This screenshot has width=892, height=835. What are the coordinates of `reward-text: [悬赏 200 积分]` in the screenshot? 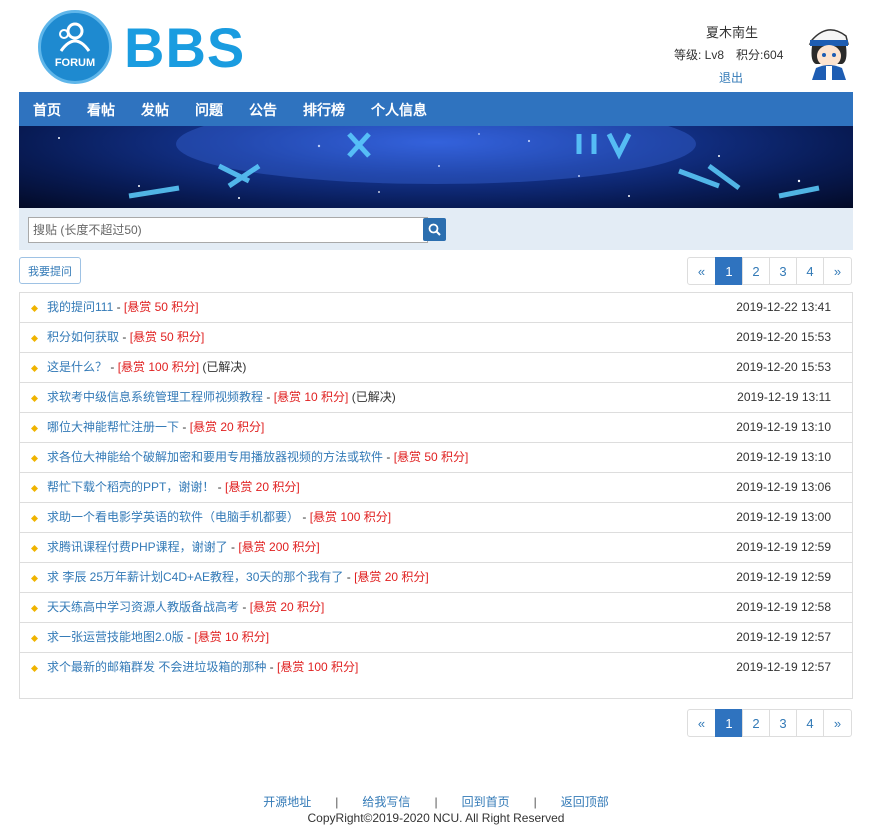 It's located at (279, 547).